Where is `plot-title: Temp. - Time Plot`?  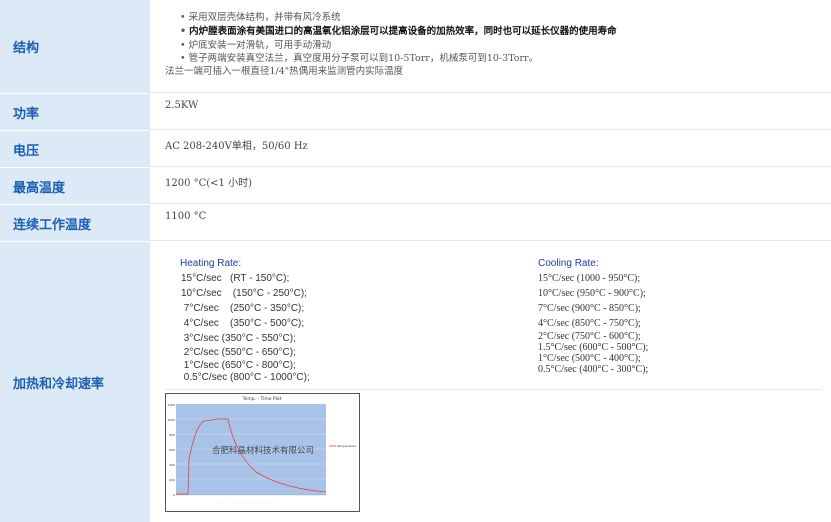
plot-title: Temp. - Time Plot is located at coordinates (262, 399).